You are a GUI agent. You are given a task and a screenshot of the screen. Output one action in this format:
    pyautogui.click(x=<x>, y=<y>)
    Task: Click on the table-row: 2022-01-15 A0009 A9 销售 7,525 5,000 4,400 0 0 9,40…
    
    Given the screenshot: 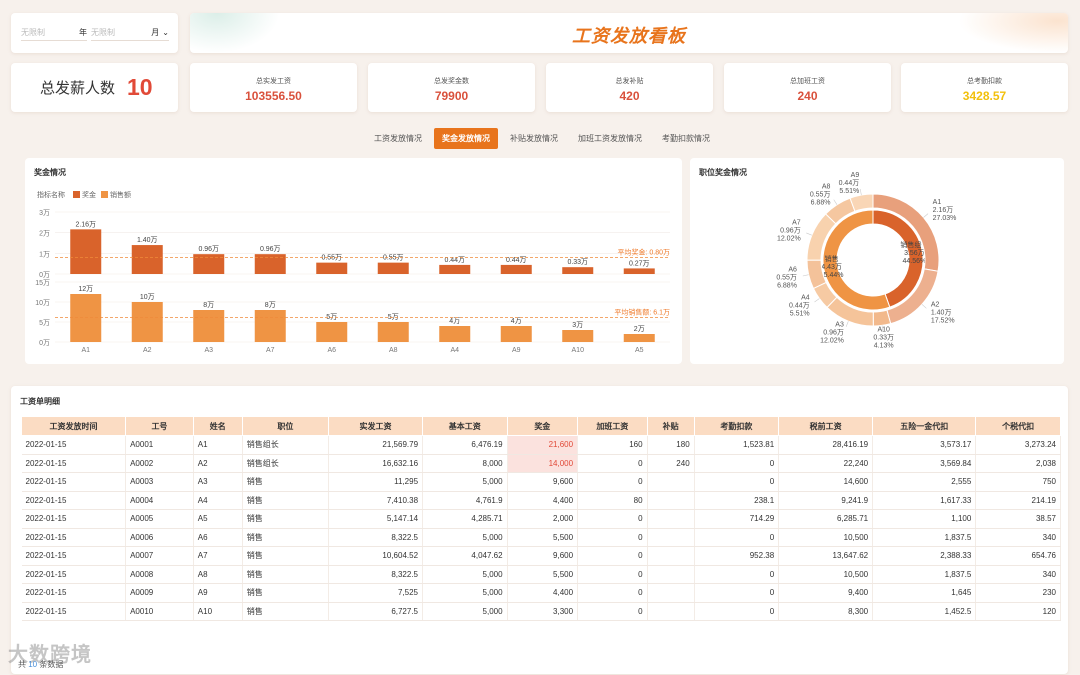 What is the action you would take?
    pyautogui.click(x=541, y=593)
    